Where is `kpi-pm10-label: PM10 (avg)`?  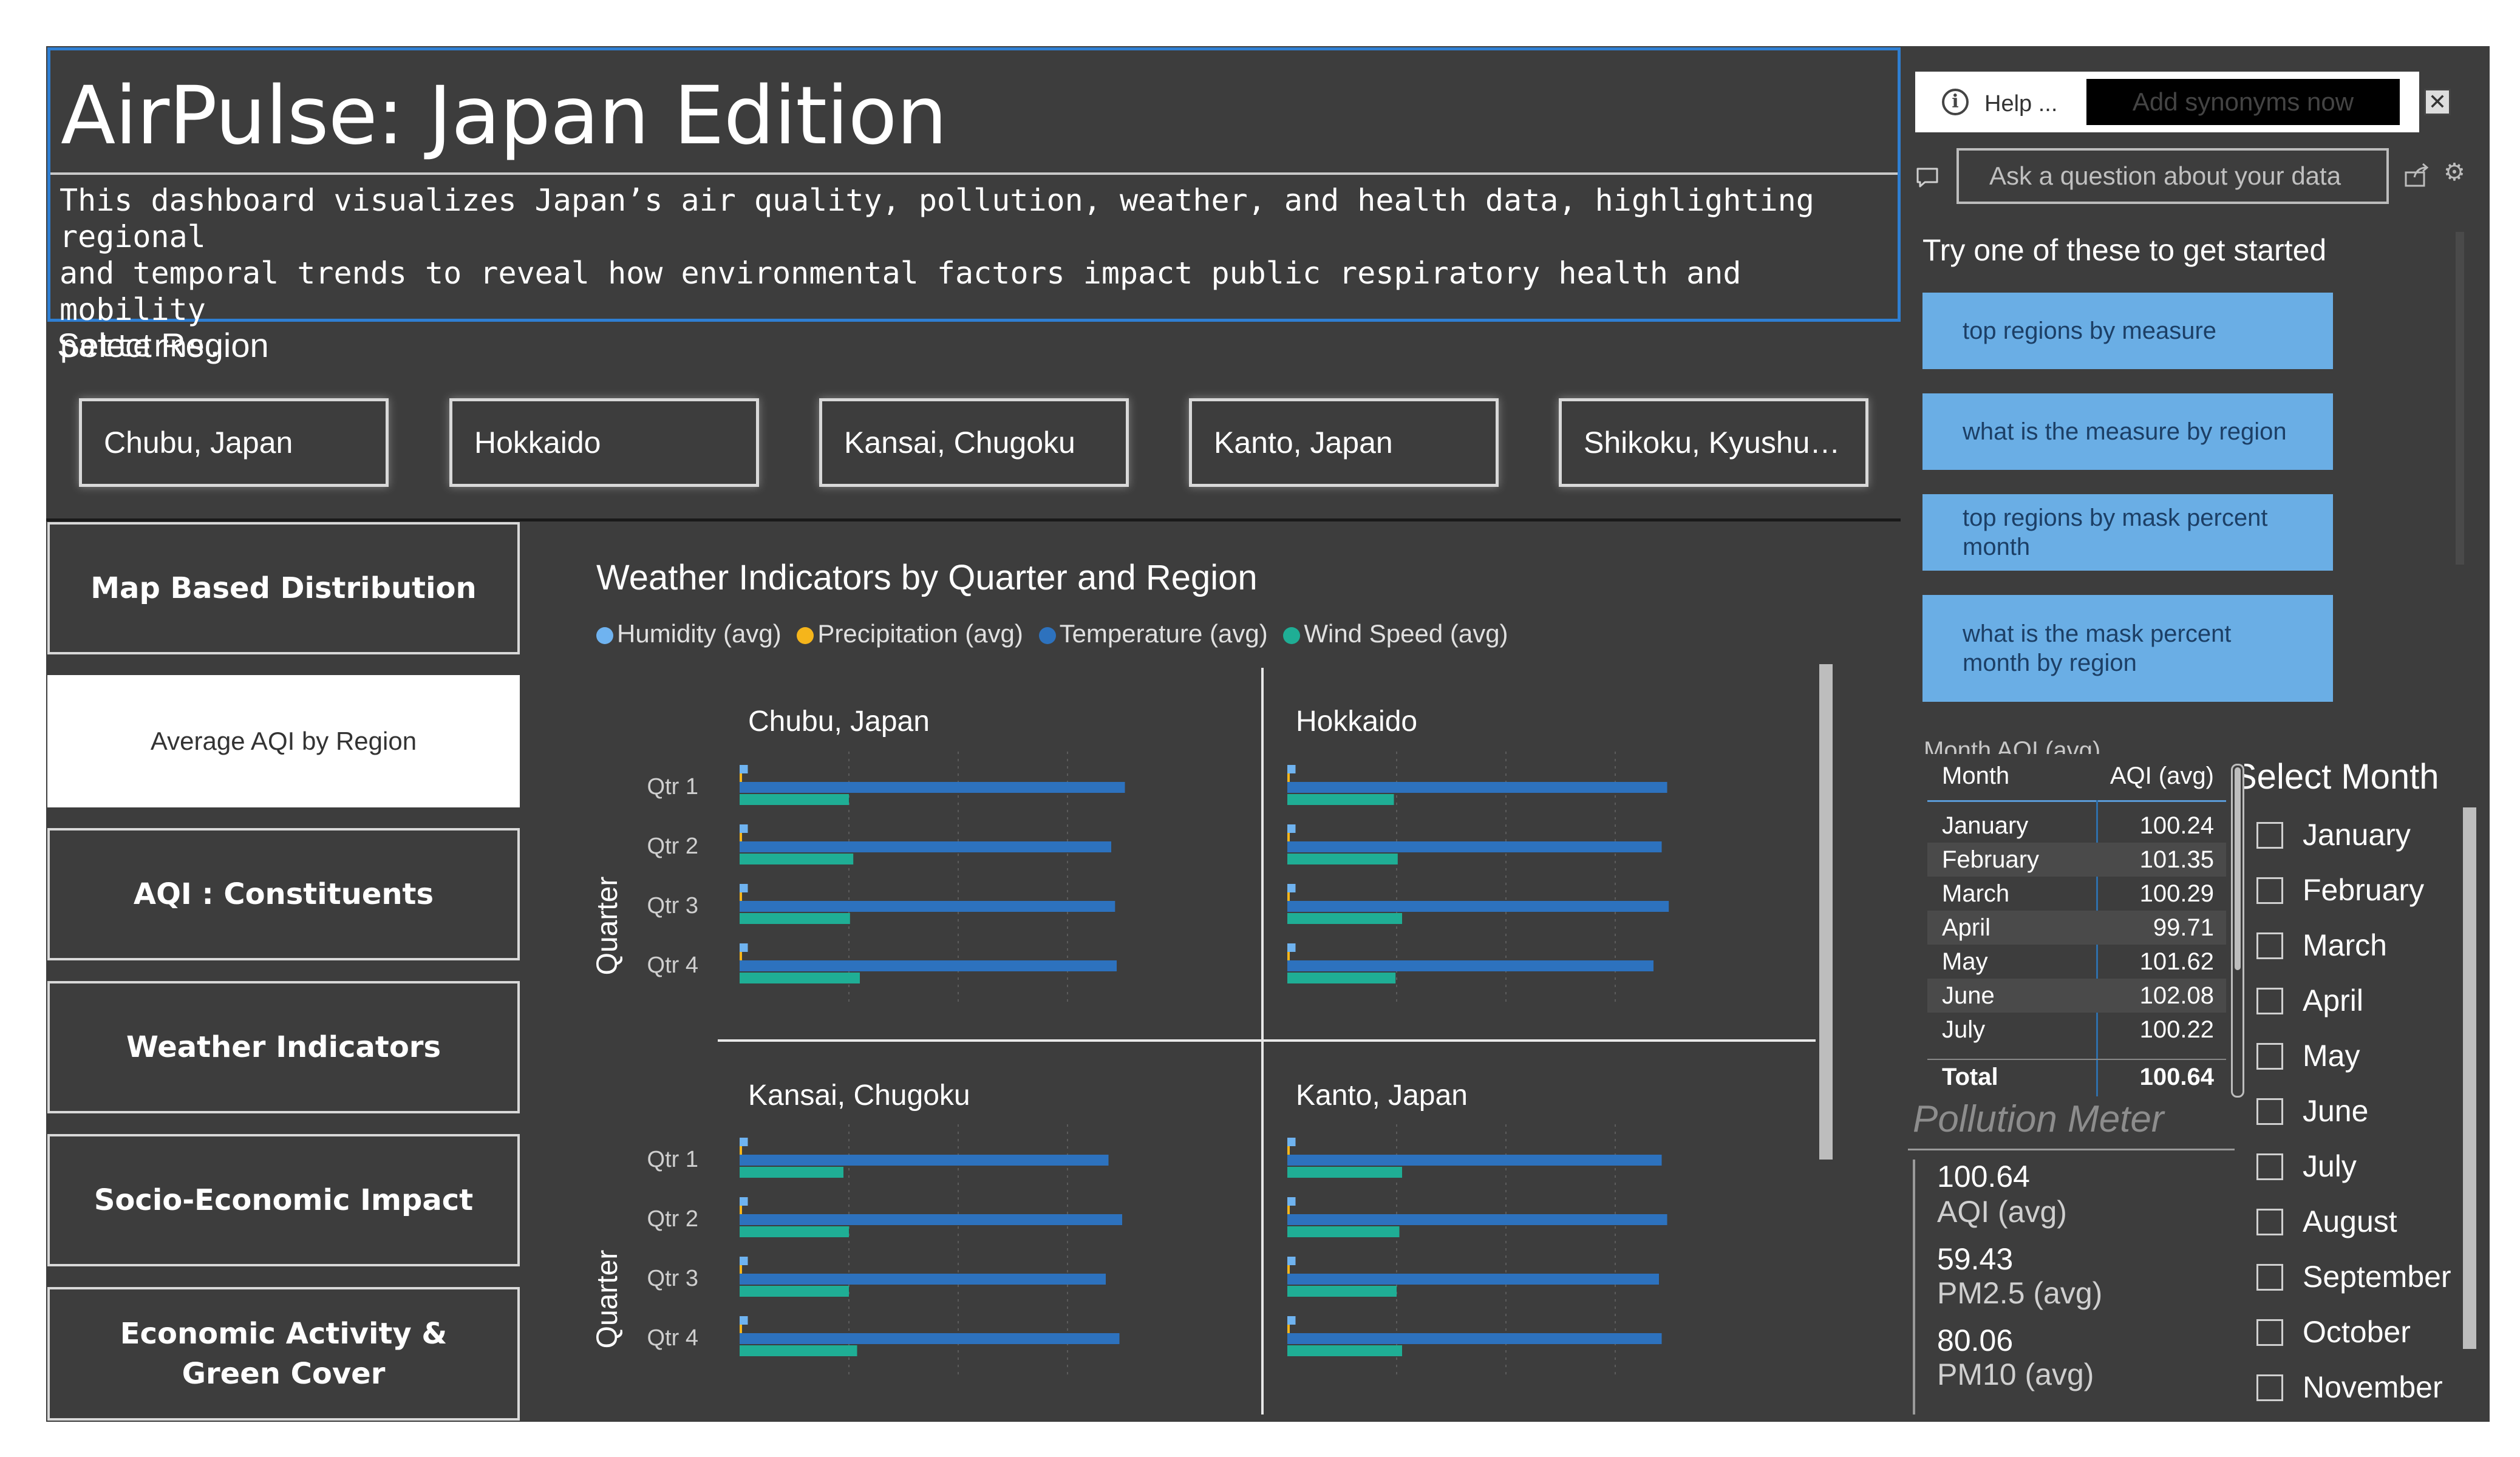 kpi-pm10-label: PM10 (avg) is located at coordinates (2015, 1374).